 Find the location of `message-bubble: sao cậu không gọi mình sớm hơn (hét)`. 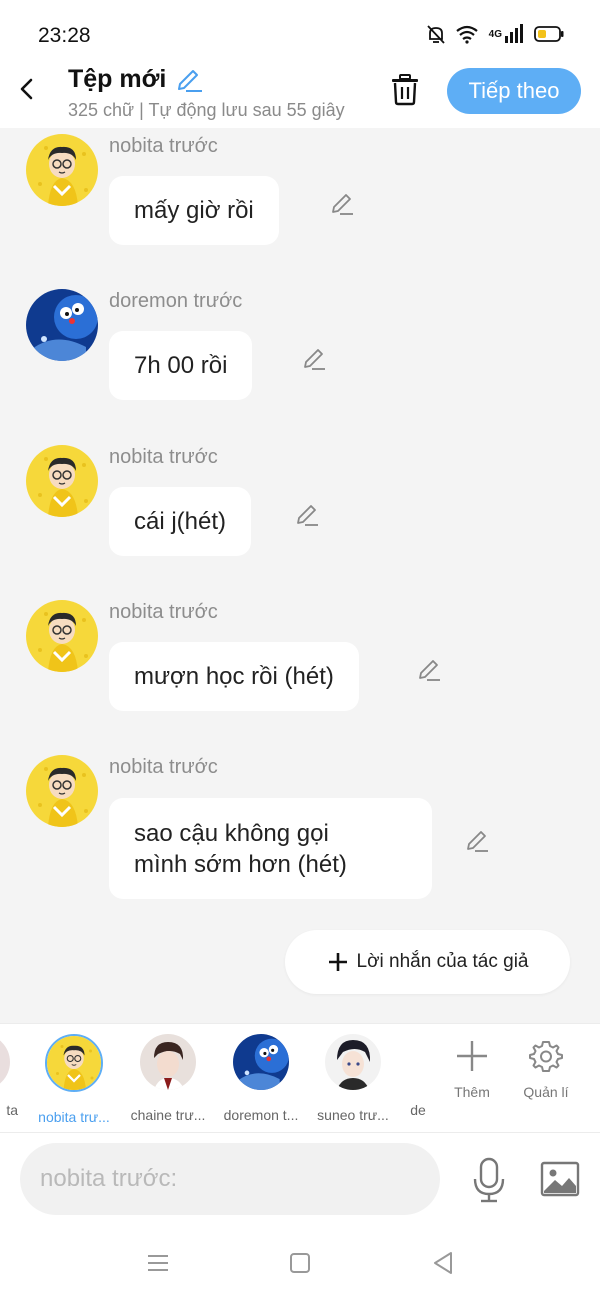

message-bubble: sao cậu không gọi mình sớm hơn (hét) is located at coordinates (270, 848).